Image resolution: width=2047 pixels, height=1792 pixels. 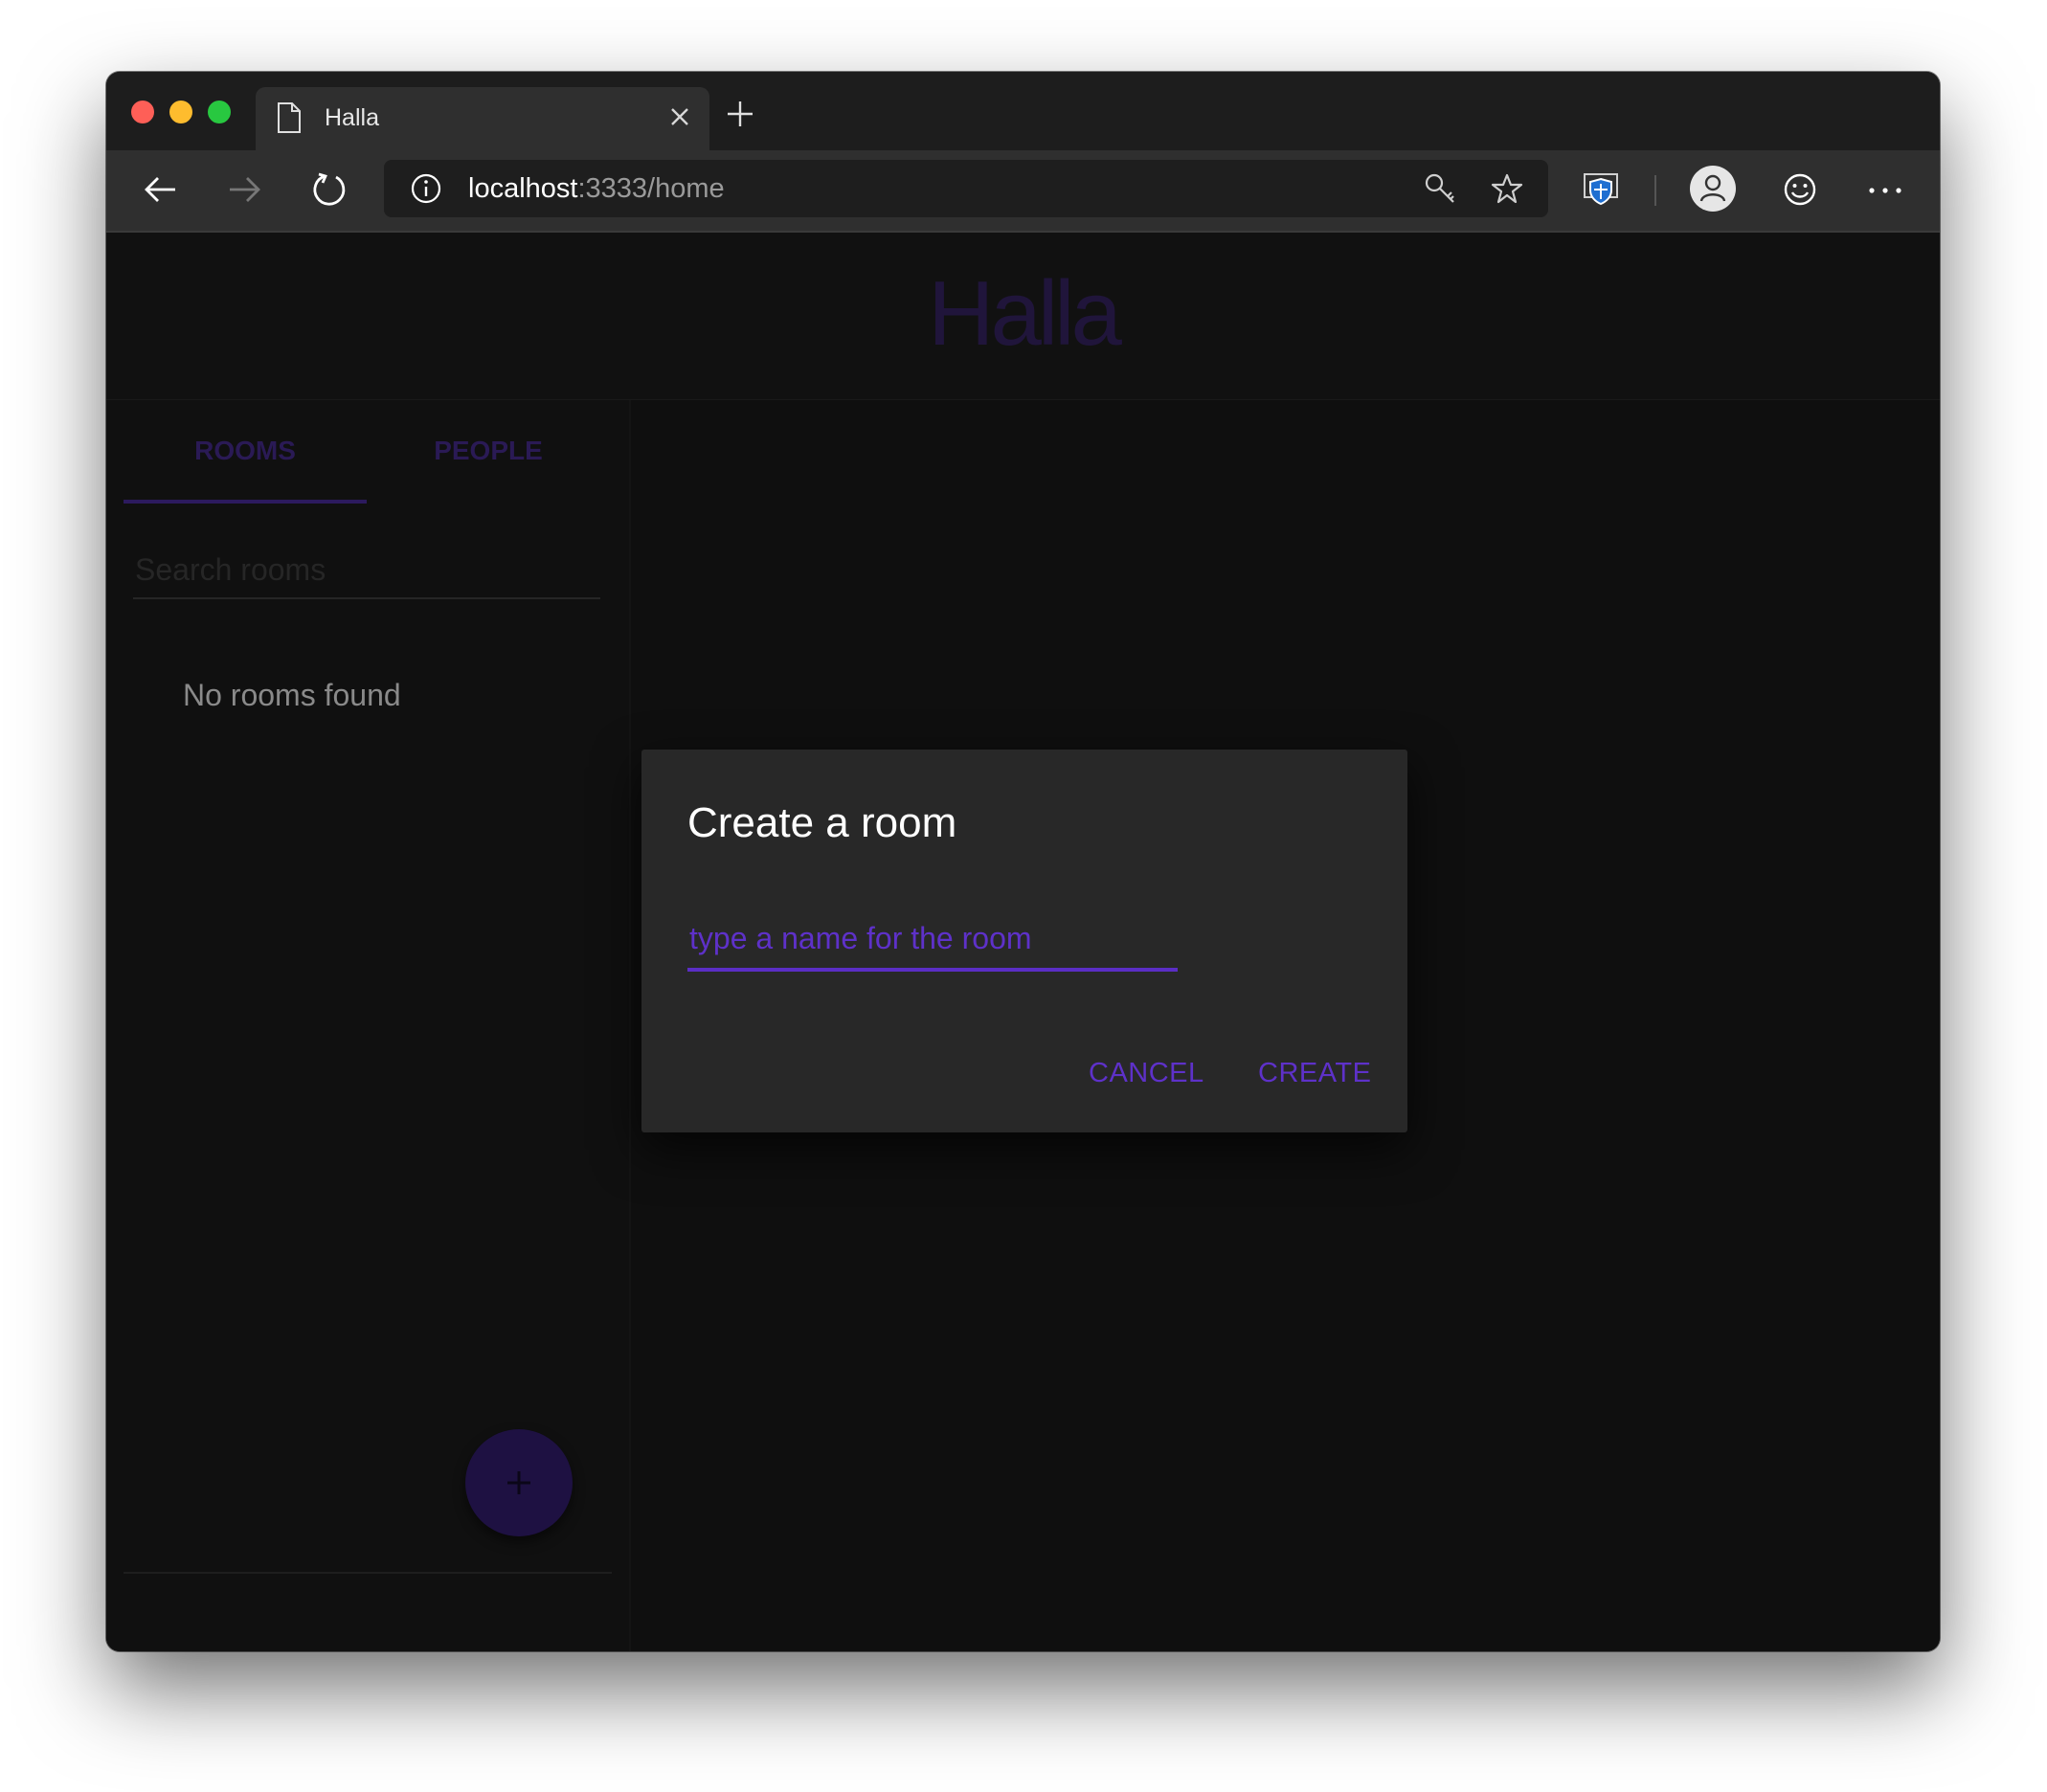 I want to click on url-text: localhost:3333/home, so click(x=596, y=189).